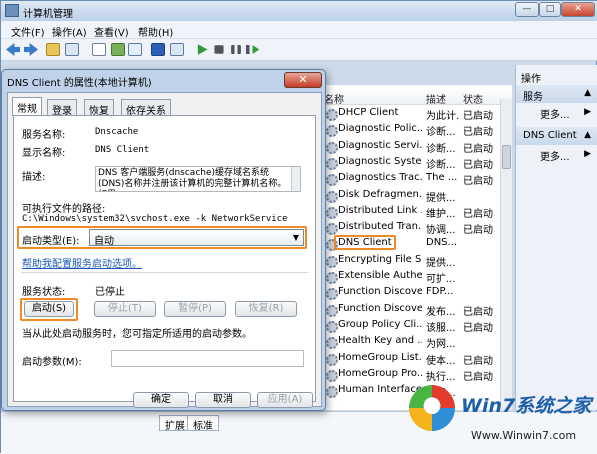 The height and width of the screenshot is (454, 597). What do you see at coordinates (473, 98) in the screenshot?
I see `column-status: 状态` at bounding box center [473, 98].